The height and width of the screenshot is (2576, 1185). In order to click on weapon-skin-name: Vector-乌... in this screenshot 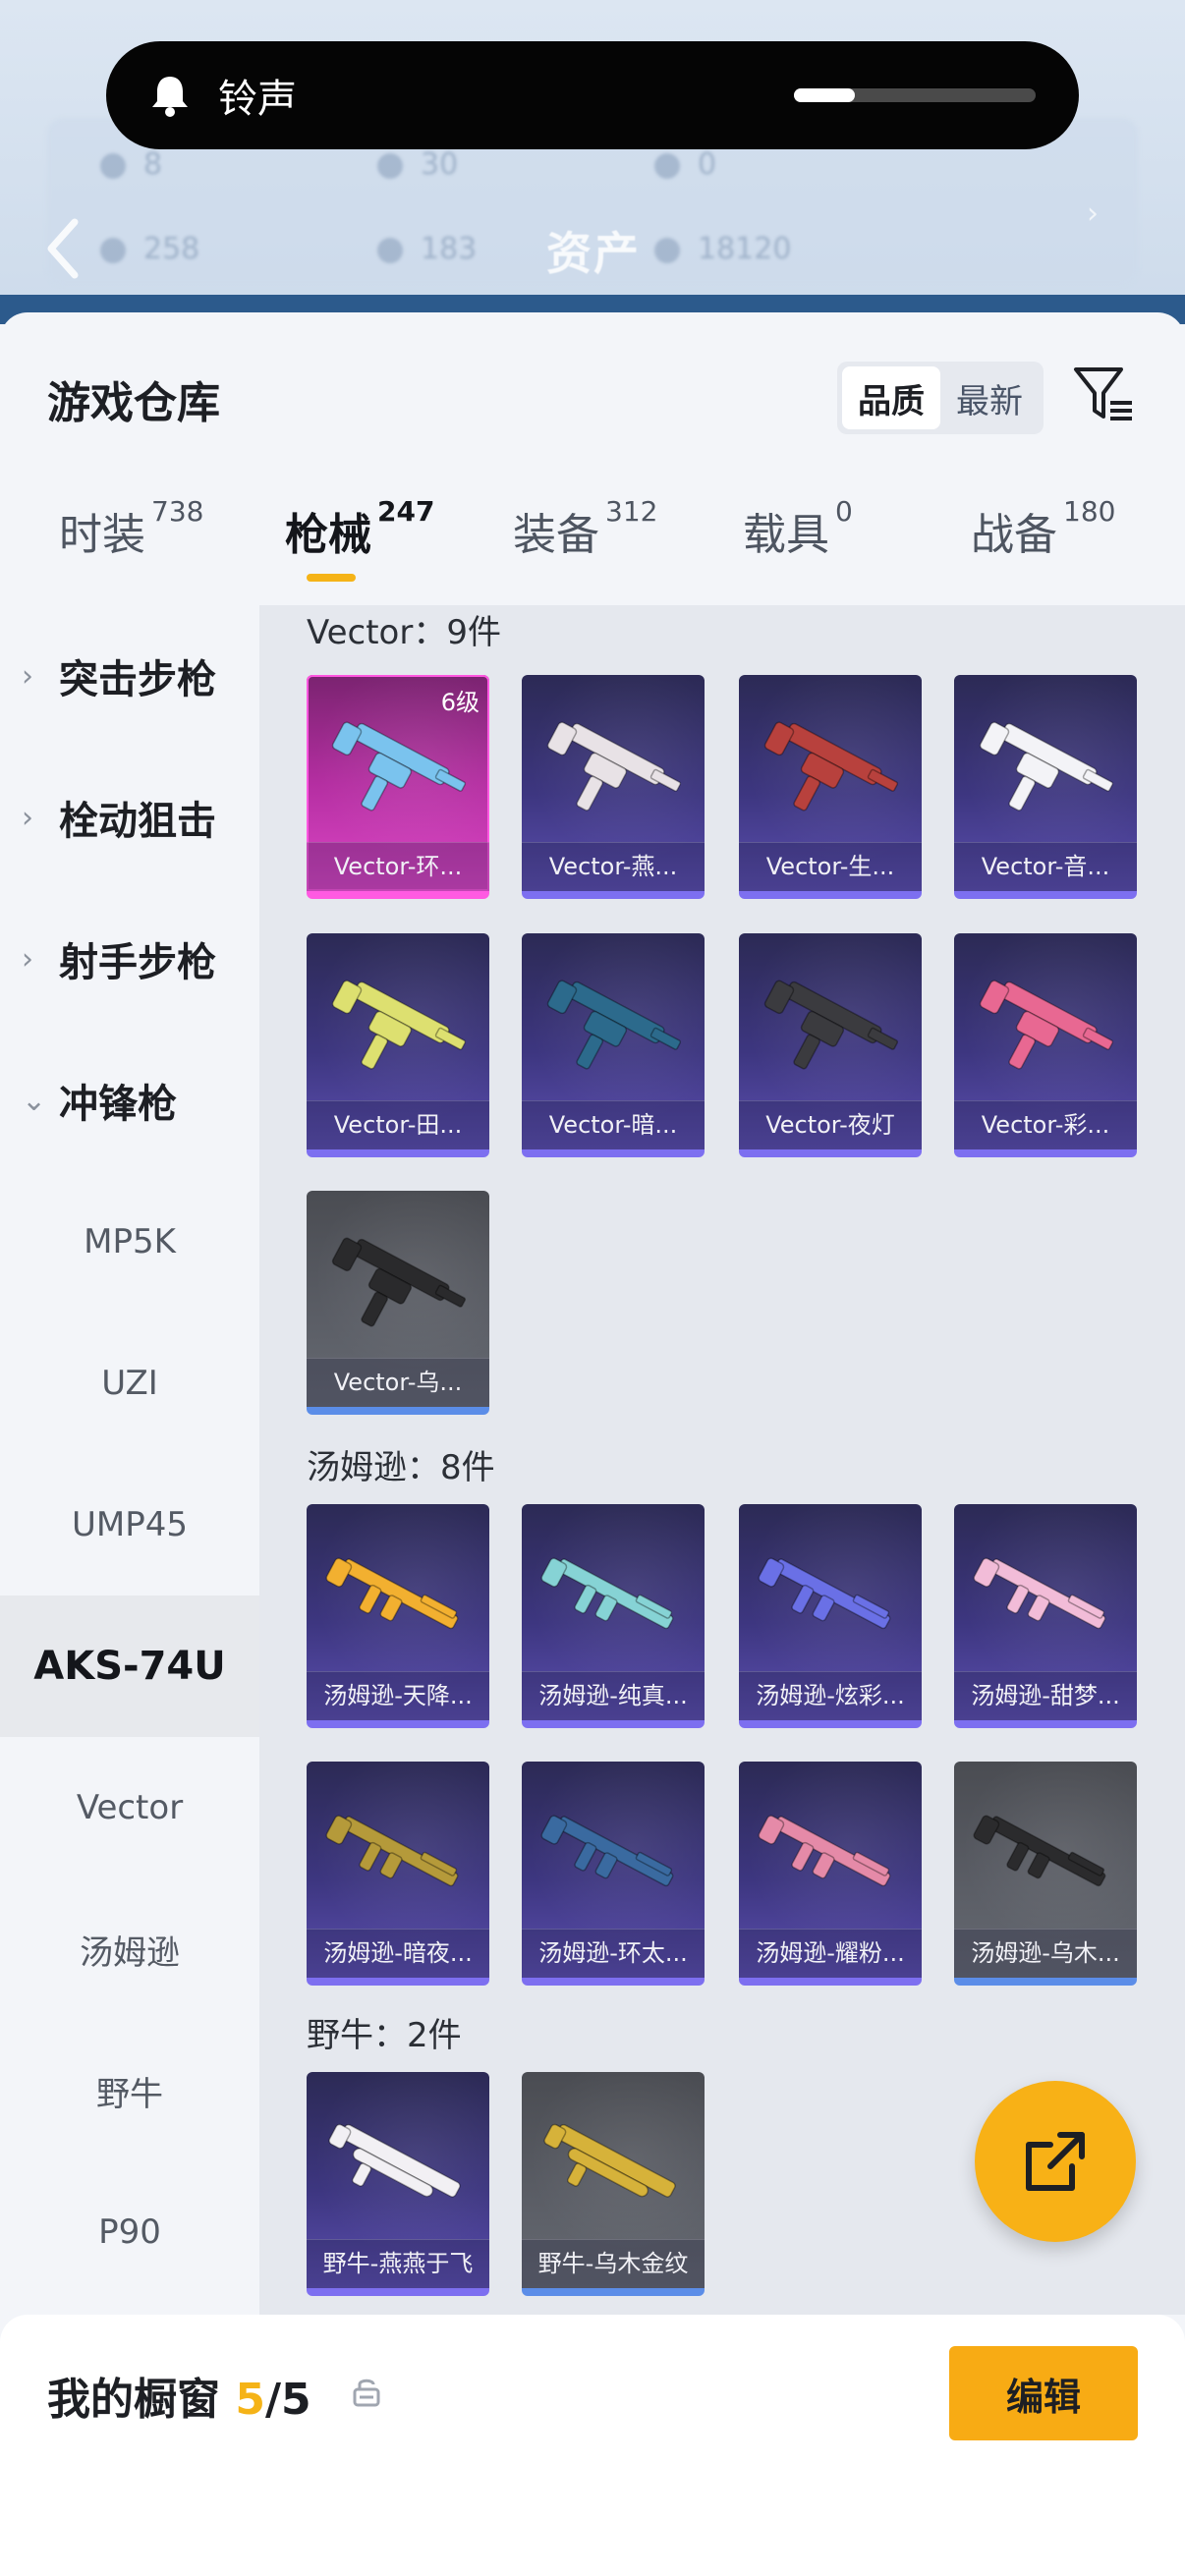, I will do `click(398, 1382)`.